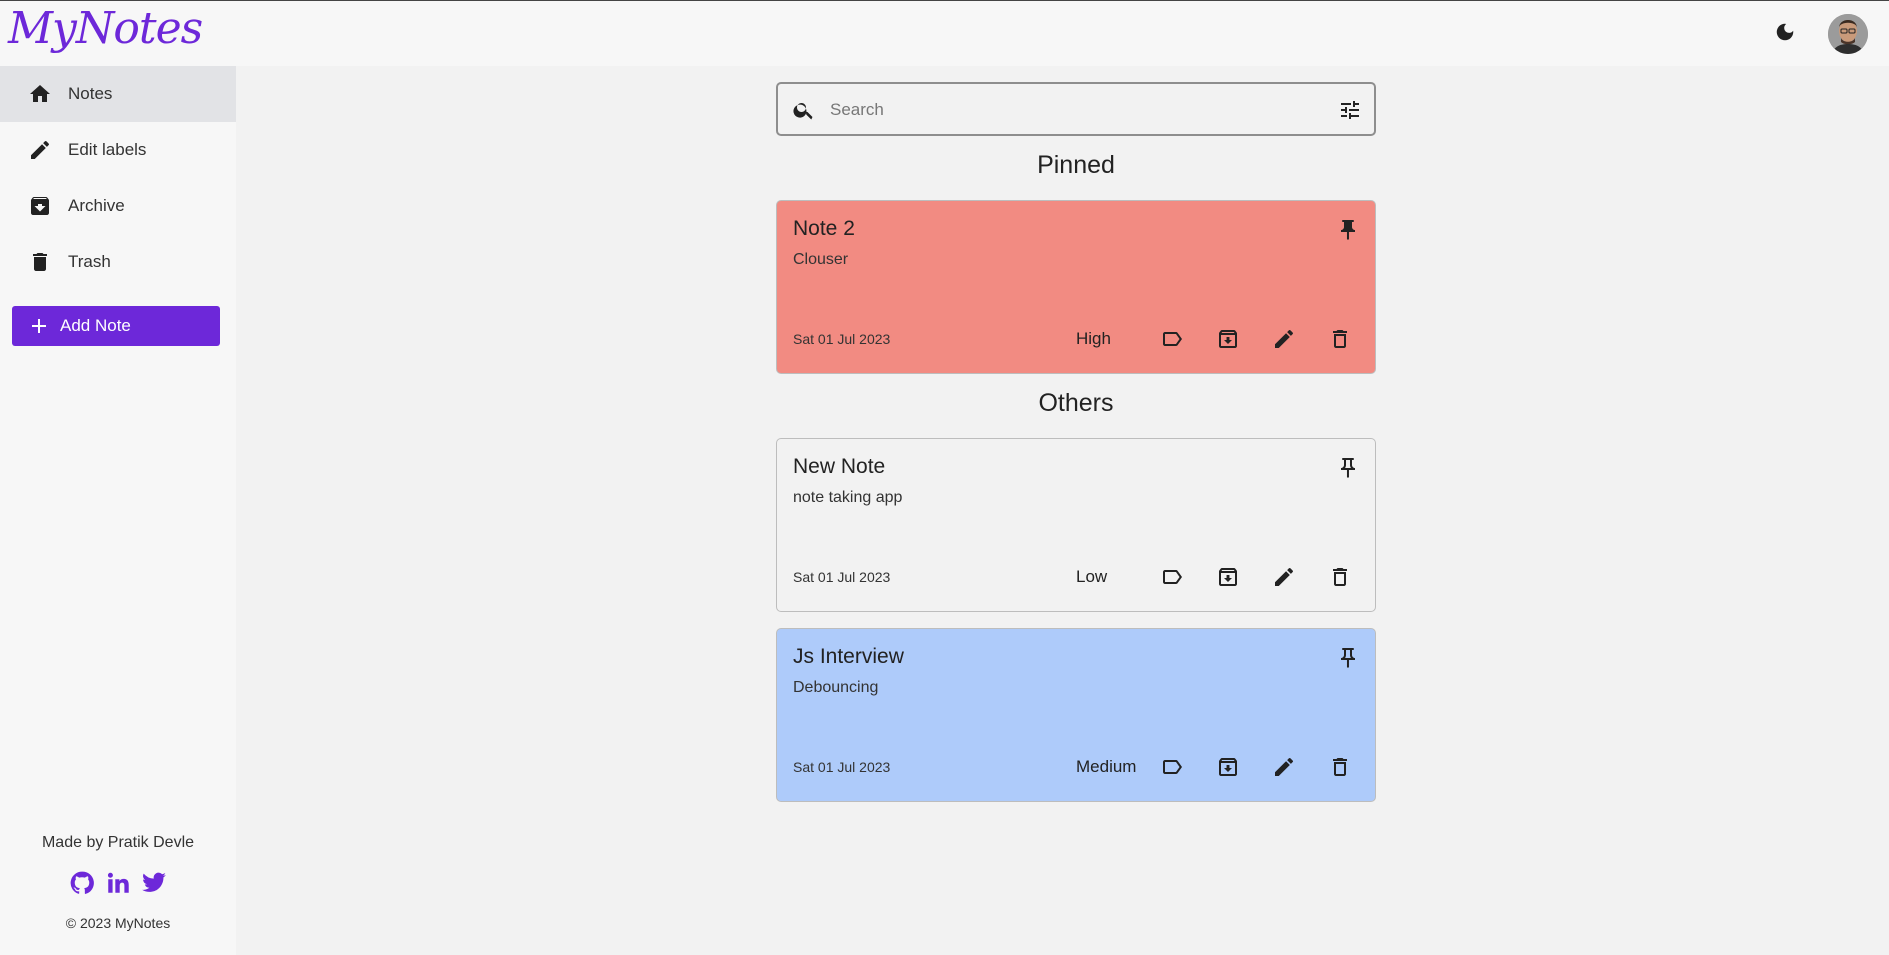  Describe the element at coordinates (1093, 338) in the screenshot. I see `note-priority: High` at that location.